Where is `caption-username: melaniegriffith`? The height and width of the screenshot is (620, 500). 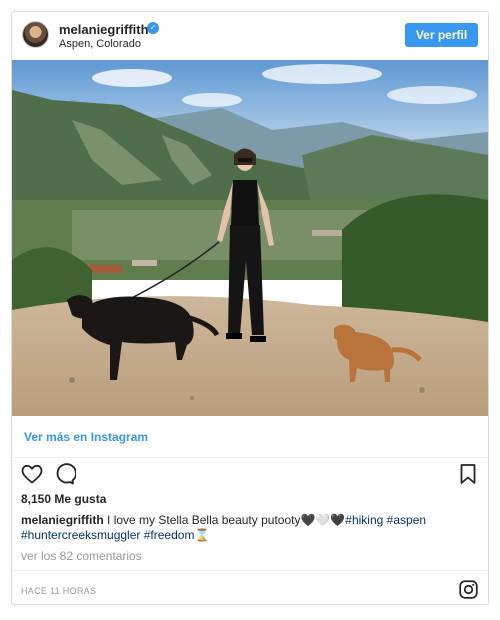 caption-username: melaniegriffith is located at coordinates (62, 520).